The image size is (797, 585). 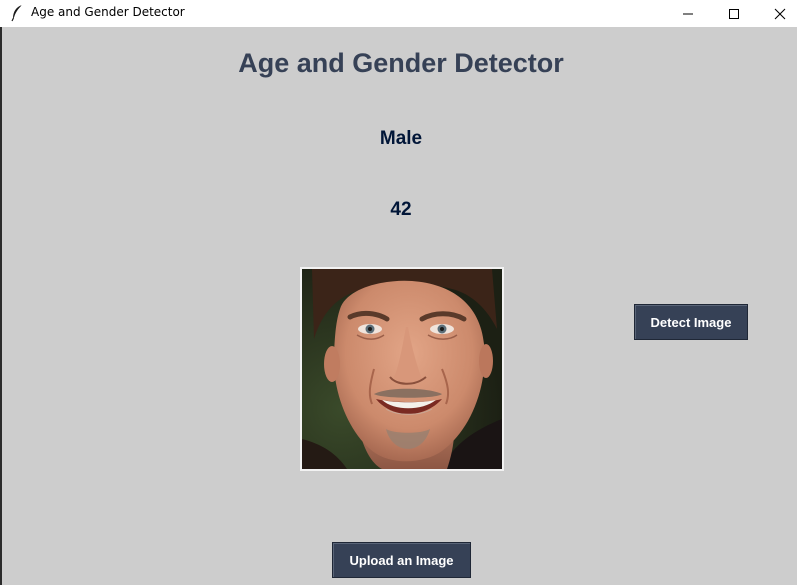 What do you see at coordinates (18, 13) in the screenshot?
I see `feather-icon` at bounding box center [18, 13].